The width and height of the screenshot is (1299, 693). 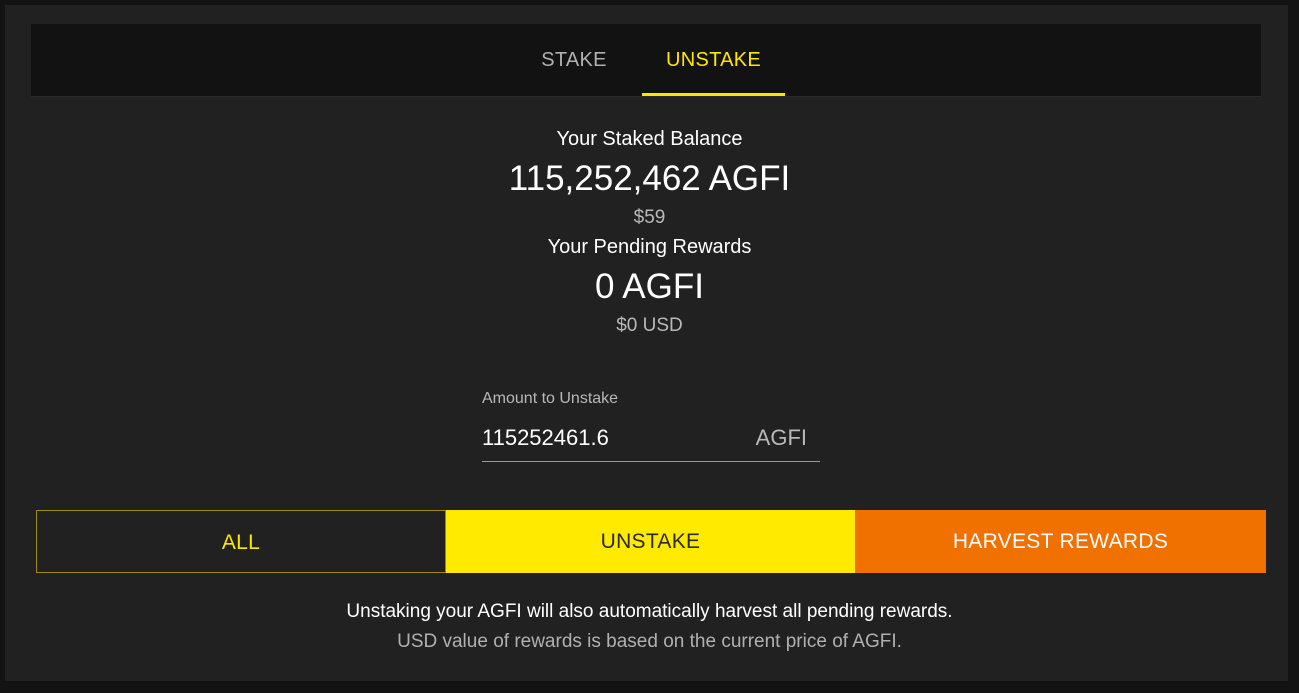 What do you see at coordinates (649, 178) in the screenshot?
I see `staked-balance-amount: 115,252,462 AGFI` at bounding box center [649, 178].